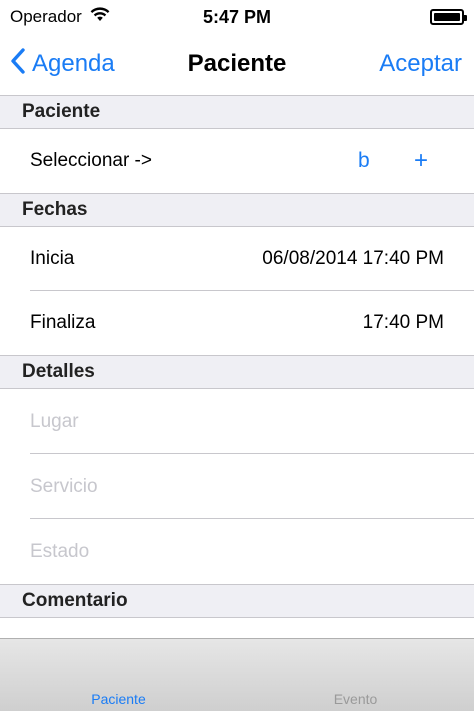 The height and width of the screenshot is (711, 474). I want to click on add-patient-button: +, so click(421, 161).